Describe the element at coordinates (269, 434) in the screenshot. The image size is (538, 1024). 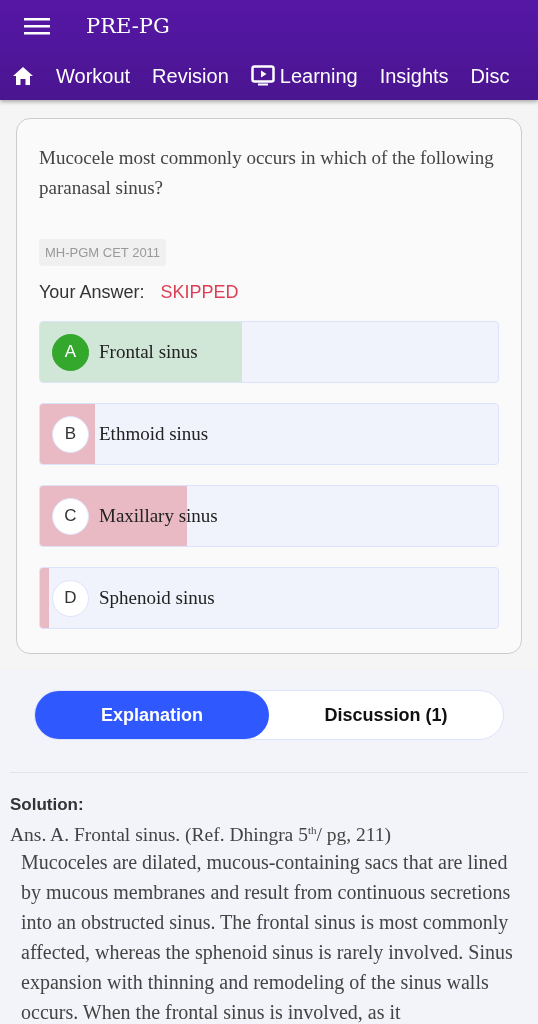
I see `answer-option: B Ethmoid sinus` at that location.